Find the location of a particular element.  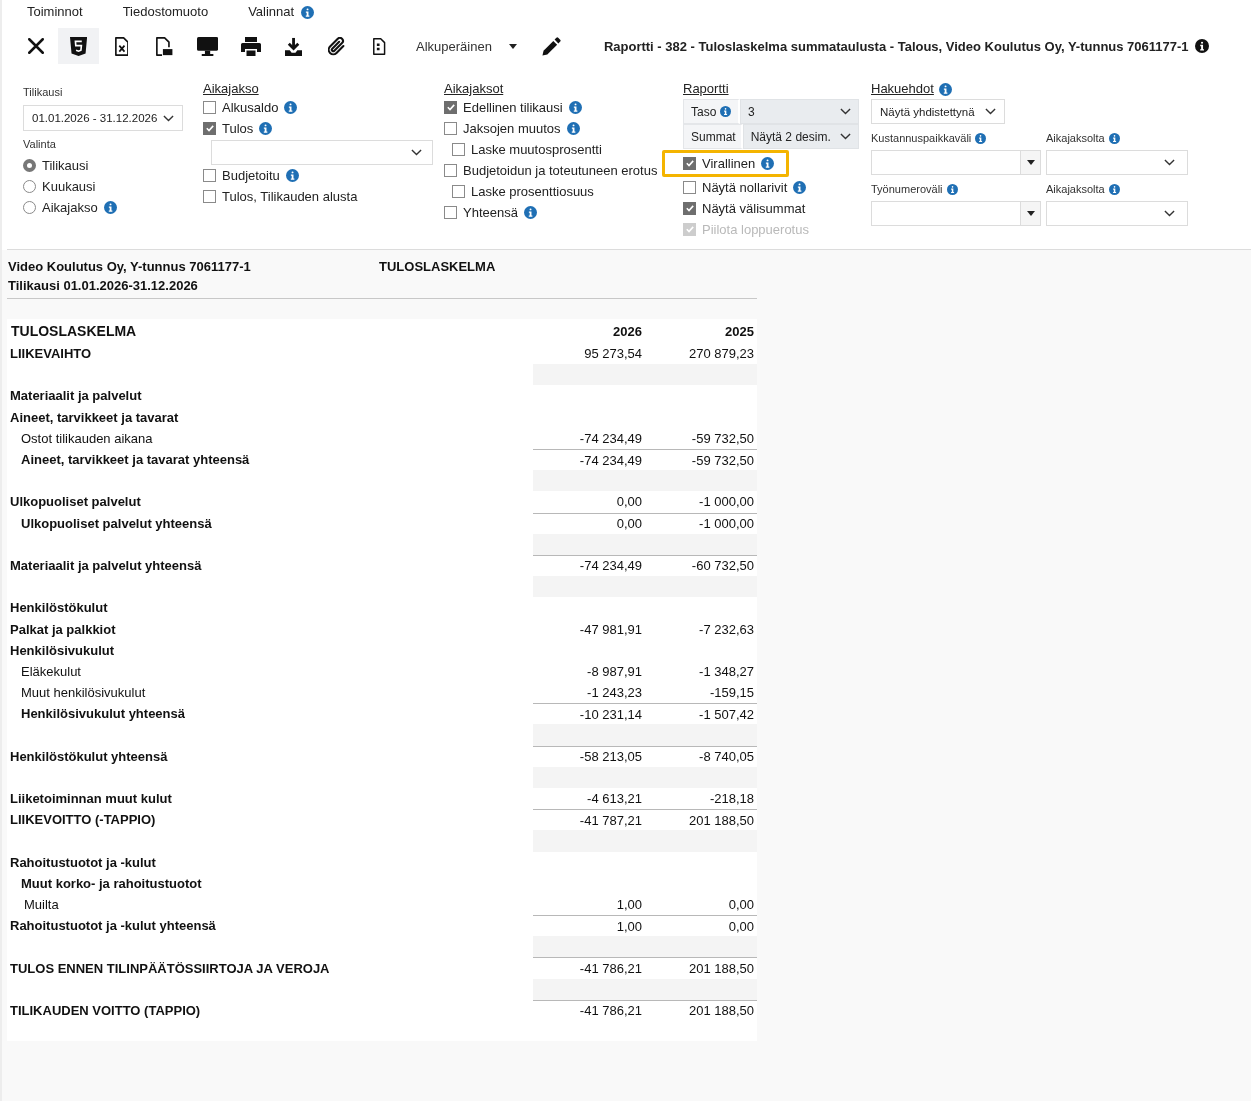

section-heading: Aikajakso is located at coordinates (231, 89).